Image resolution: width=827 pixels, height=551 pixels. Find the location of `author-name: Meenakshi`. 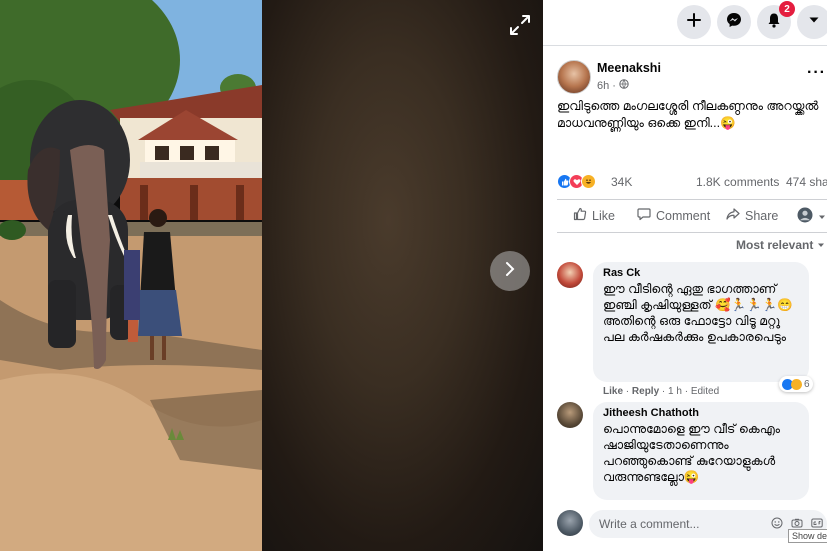

author-name: Meenakshi is located at coordinates (629, 68).